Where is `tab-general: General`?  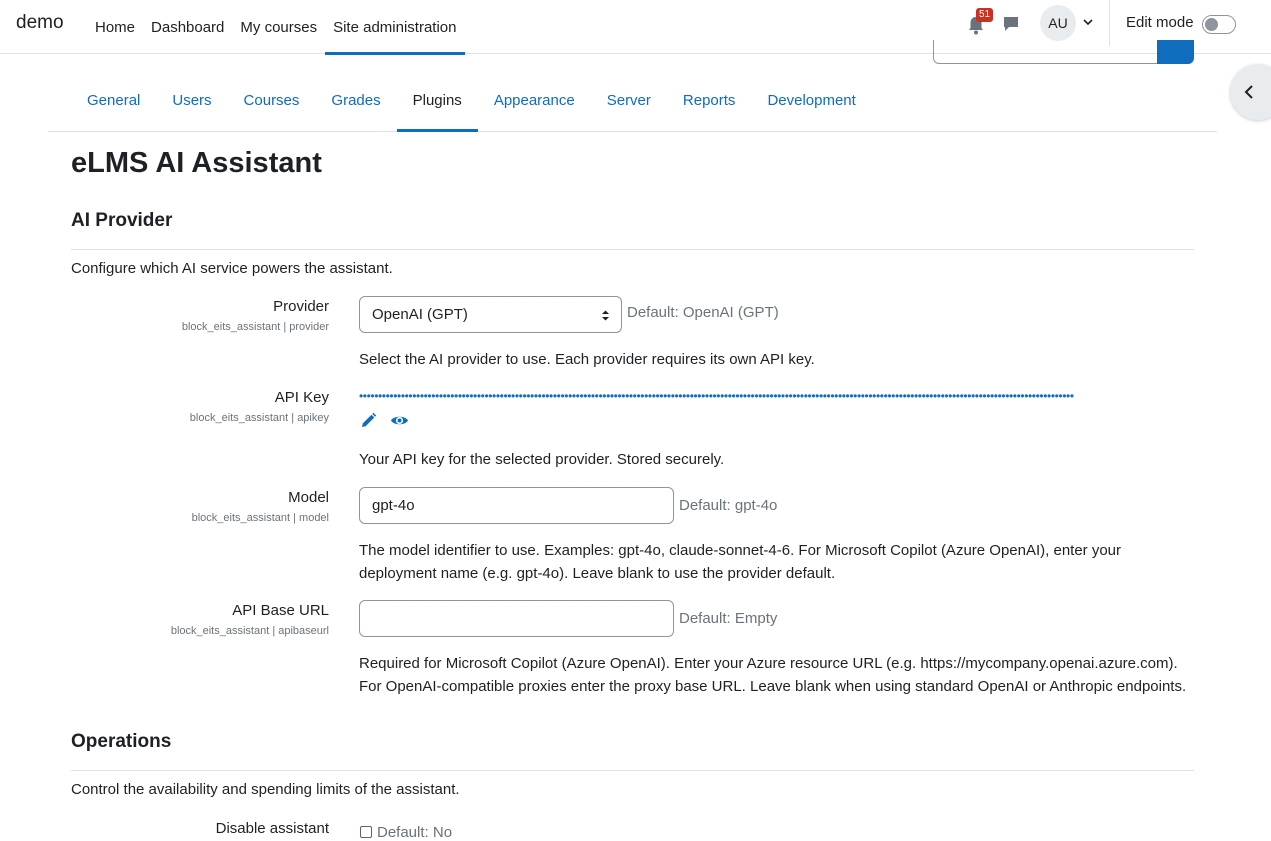 tab-general: General is located at coordinates (102, 100).